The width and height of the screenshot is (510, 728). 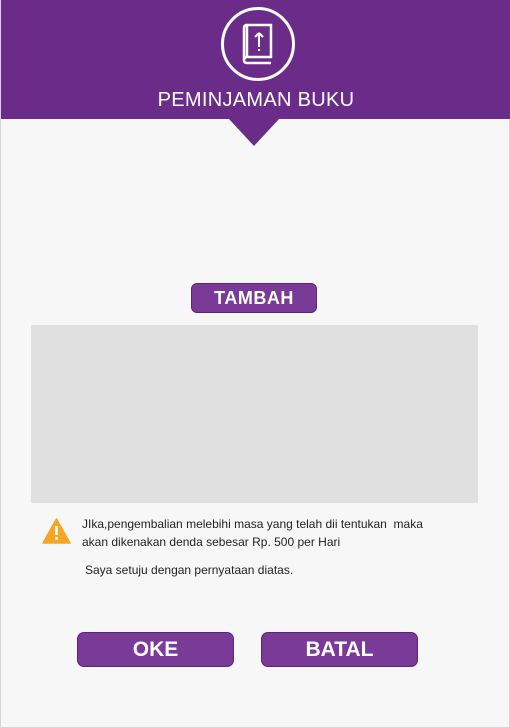 I want to click on header-pointer, so click(x=254, y=132).